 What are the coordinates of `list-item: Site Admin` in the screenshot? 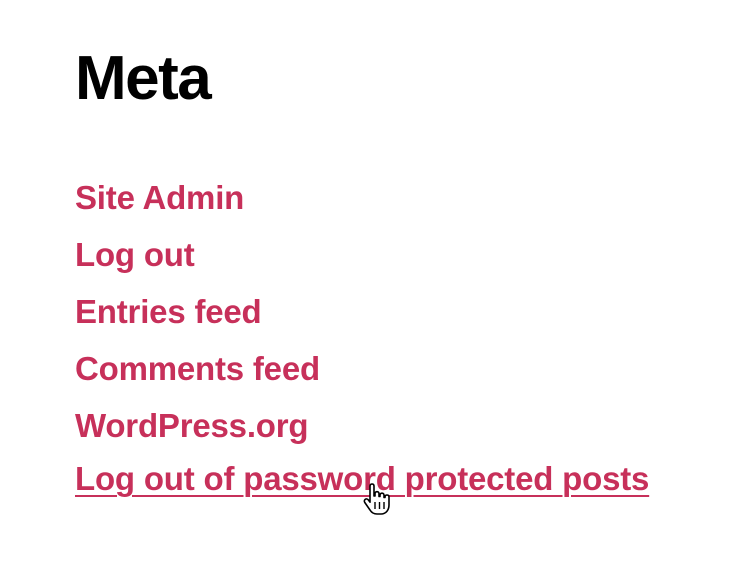 It's located at (362, 204).